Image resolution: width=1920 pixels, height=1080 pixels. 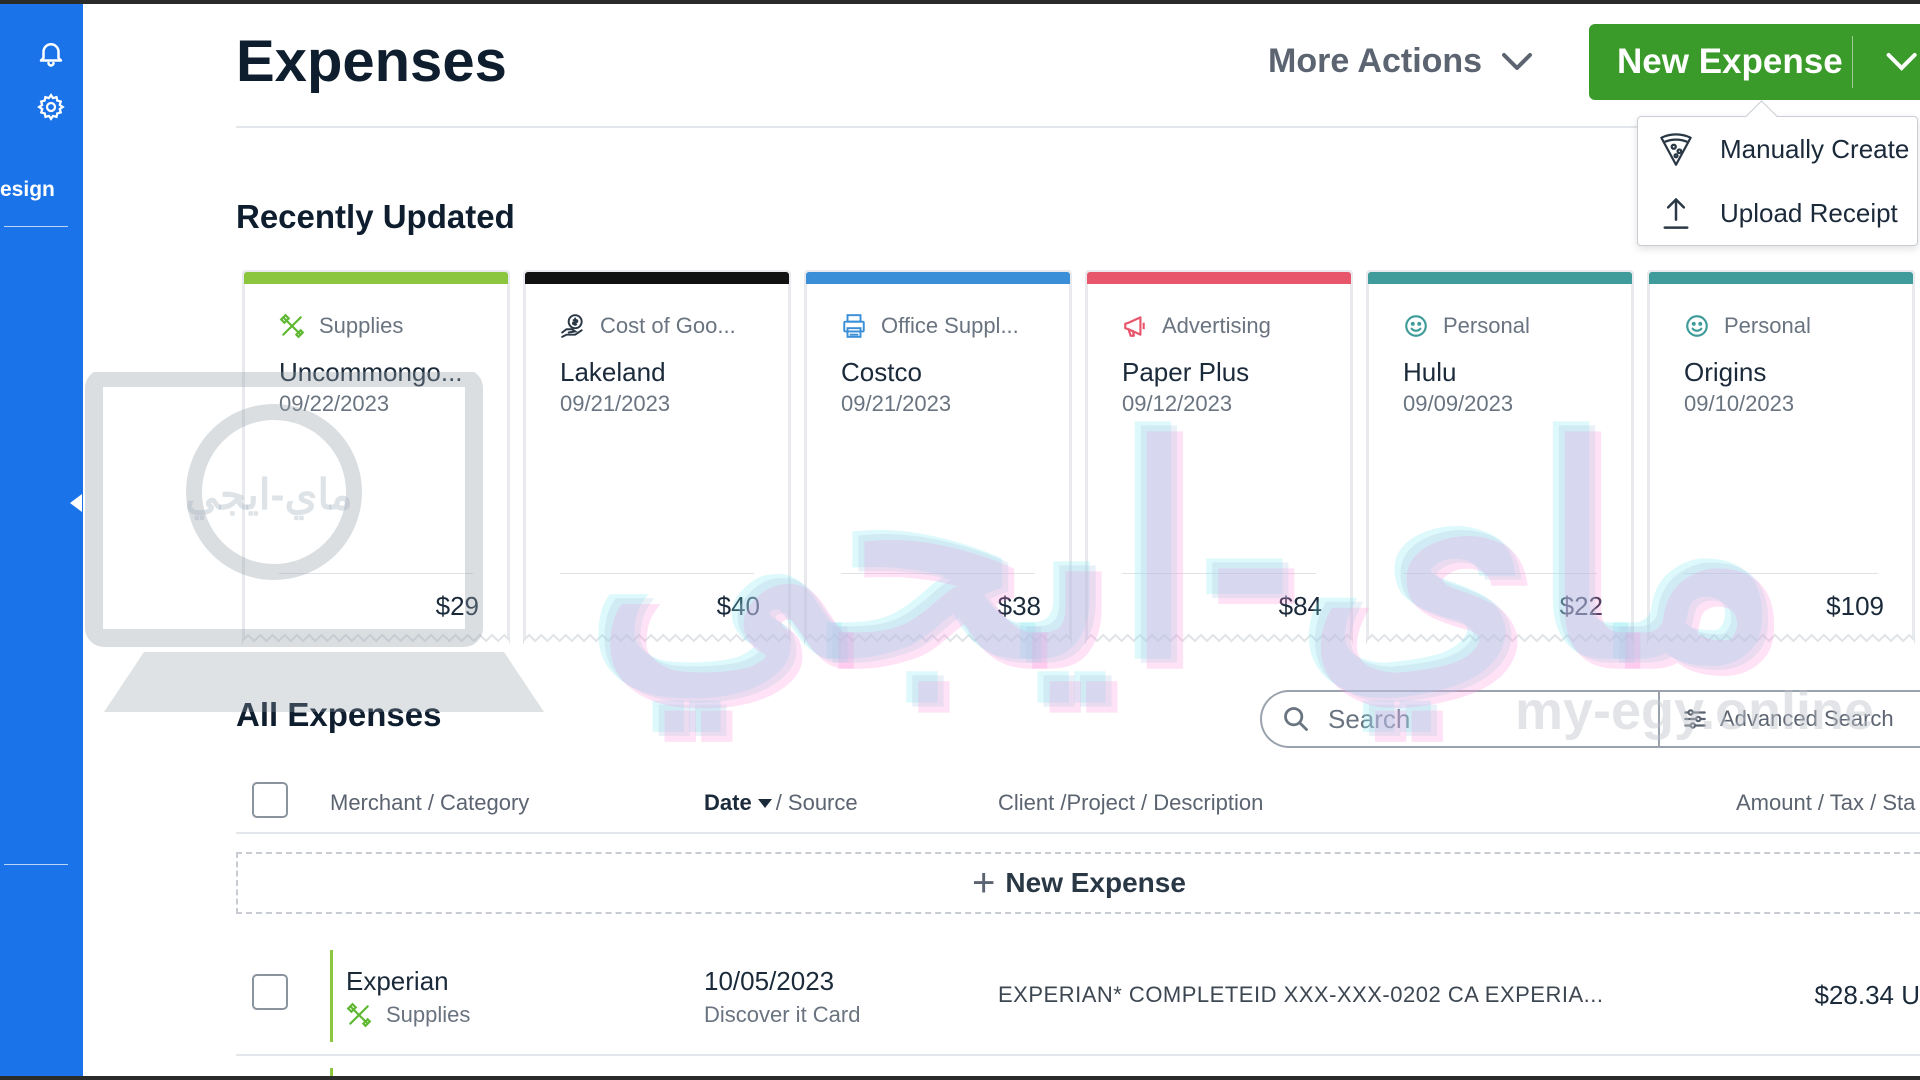 What do you see at coordinates (1781, 457) in the screenshot?
I see `recent-expense-card: Personal Origins 09/10/2023 $109` at bounding box center [1781, 457].